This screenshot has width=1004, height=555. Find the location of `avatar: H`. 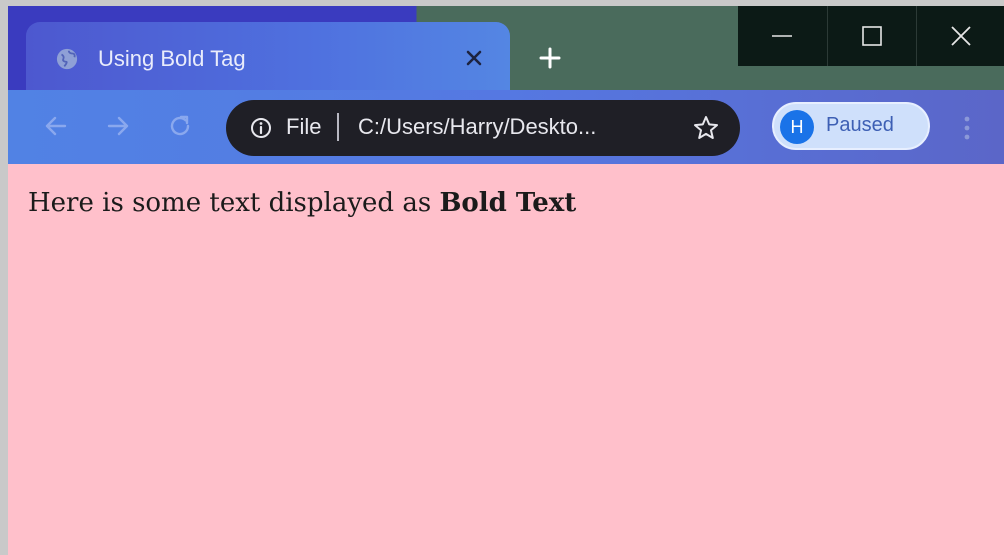

avatar: H is located at coordinates (797, 127).